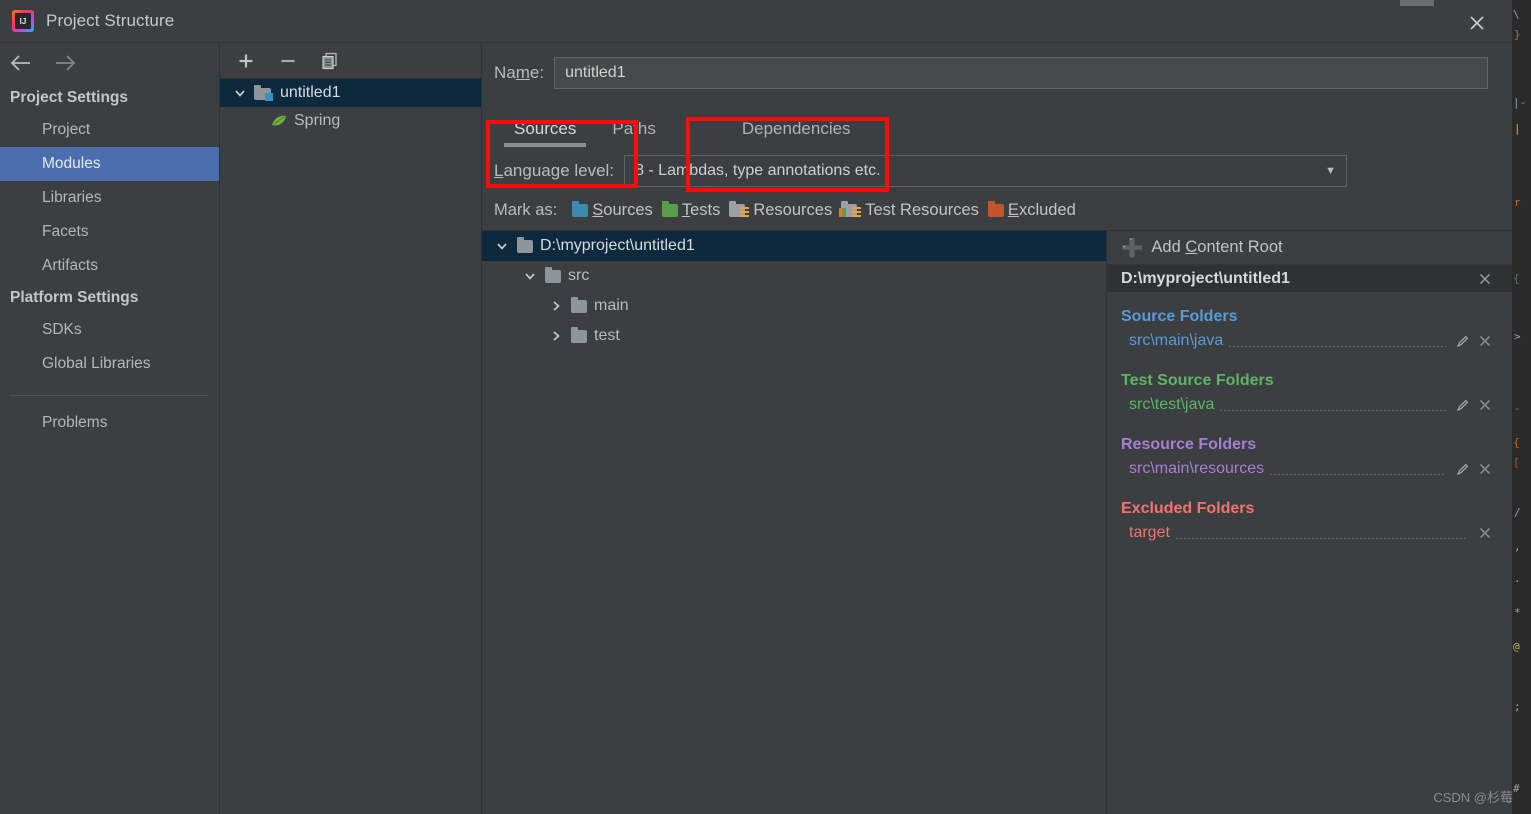 The width and height of the screenshot is (1531, 814). Describe the element at coordinates (794, 276) in the screenshot. I see `file-tree-row-src: src` at that location.